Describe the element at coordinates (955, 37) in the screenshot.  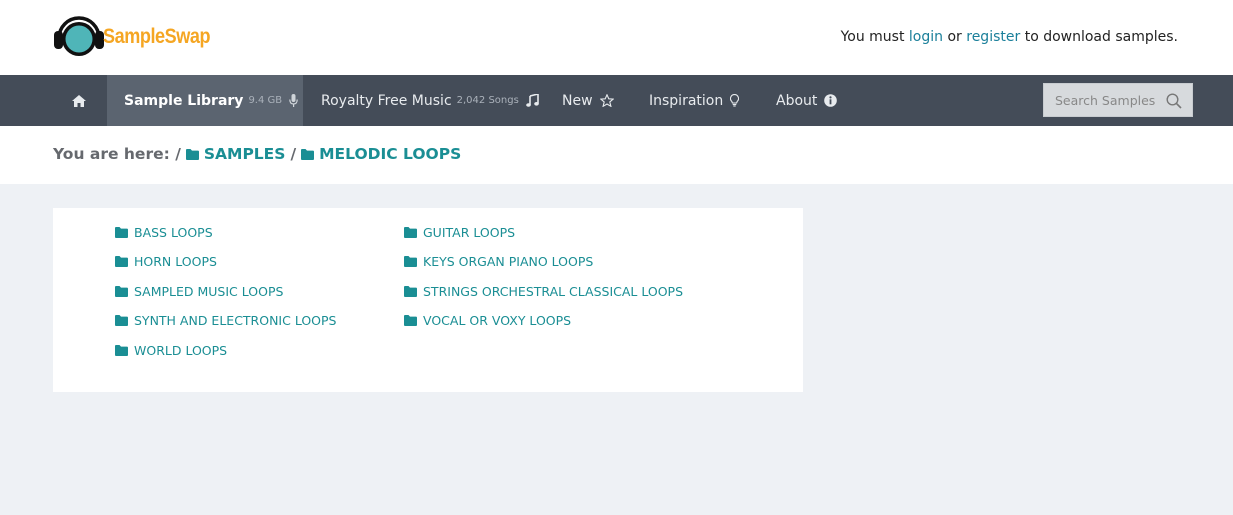
I see `auth-mid: or` at that location.